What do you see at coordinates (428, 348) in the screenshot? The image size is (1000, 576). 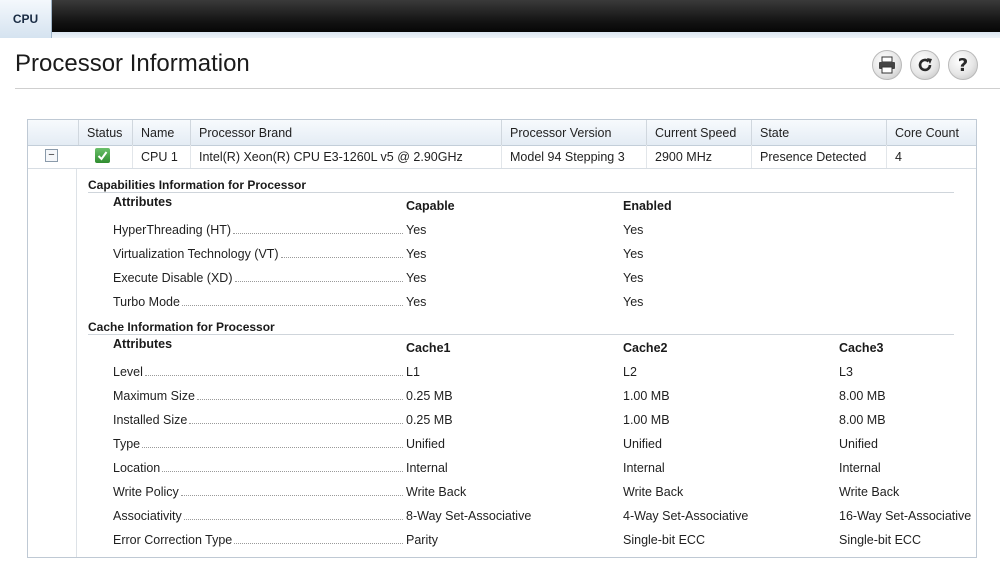 I see `cache1-header: Cache1` at bounding box center [428, 348].